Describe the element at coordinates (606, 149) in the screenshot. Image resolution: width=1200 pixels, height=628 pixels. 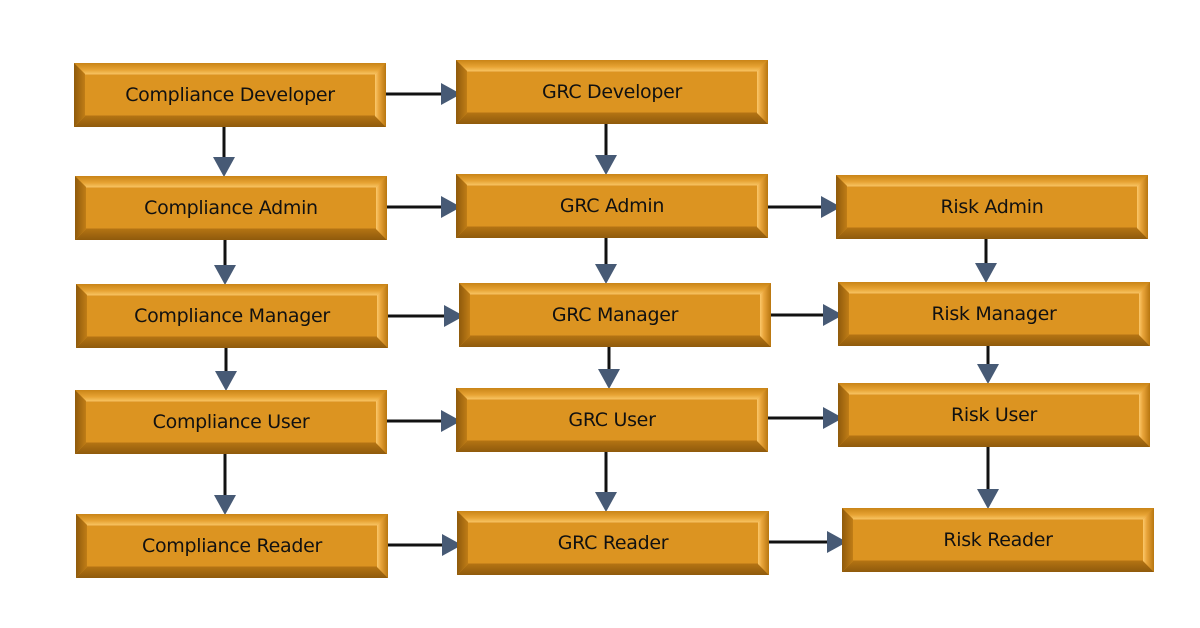
I see `arrow-grc-developer-to-grc-admin` at that location.